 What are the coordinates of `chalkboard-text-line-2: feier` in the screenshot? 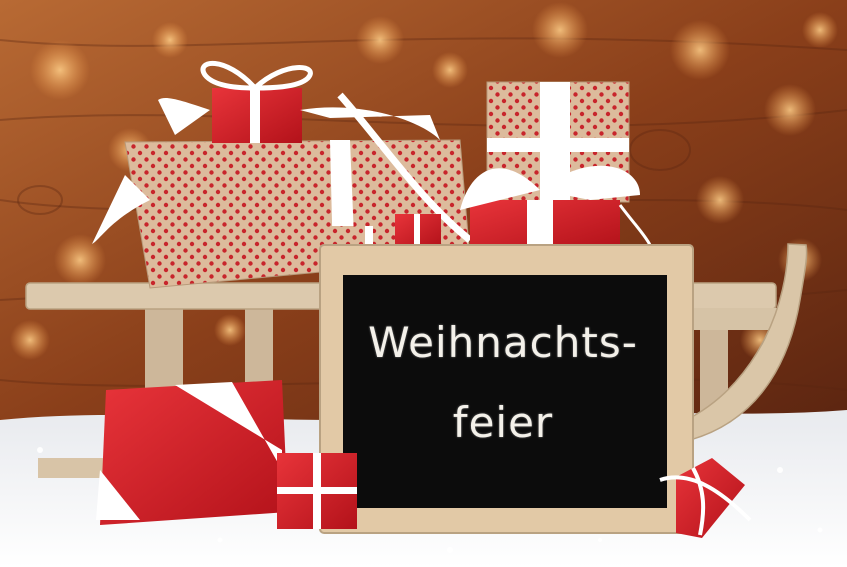 It's located at (503, 422).